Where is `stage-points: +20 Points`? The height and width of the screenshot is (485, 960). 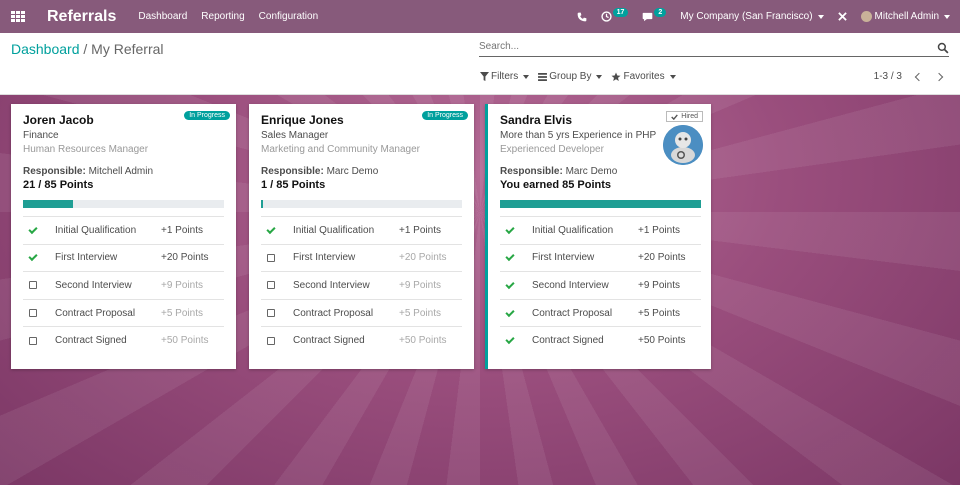
stage-points: +20 Points is located at coordinates (423, 258).